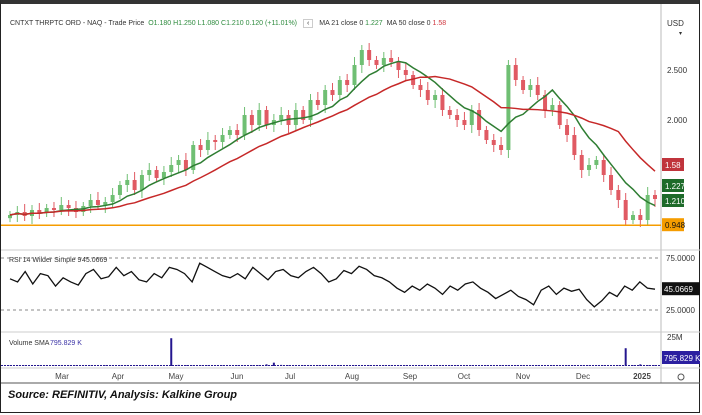 Image resolution: width=702 pixels, height=415 pixels. I want to click on price-tag-label: 0.948, so click(675, 225).